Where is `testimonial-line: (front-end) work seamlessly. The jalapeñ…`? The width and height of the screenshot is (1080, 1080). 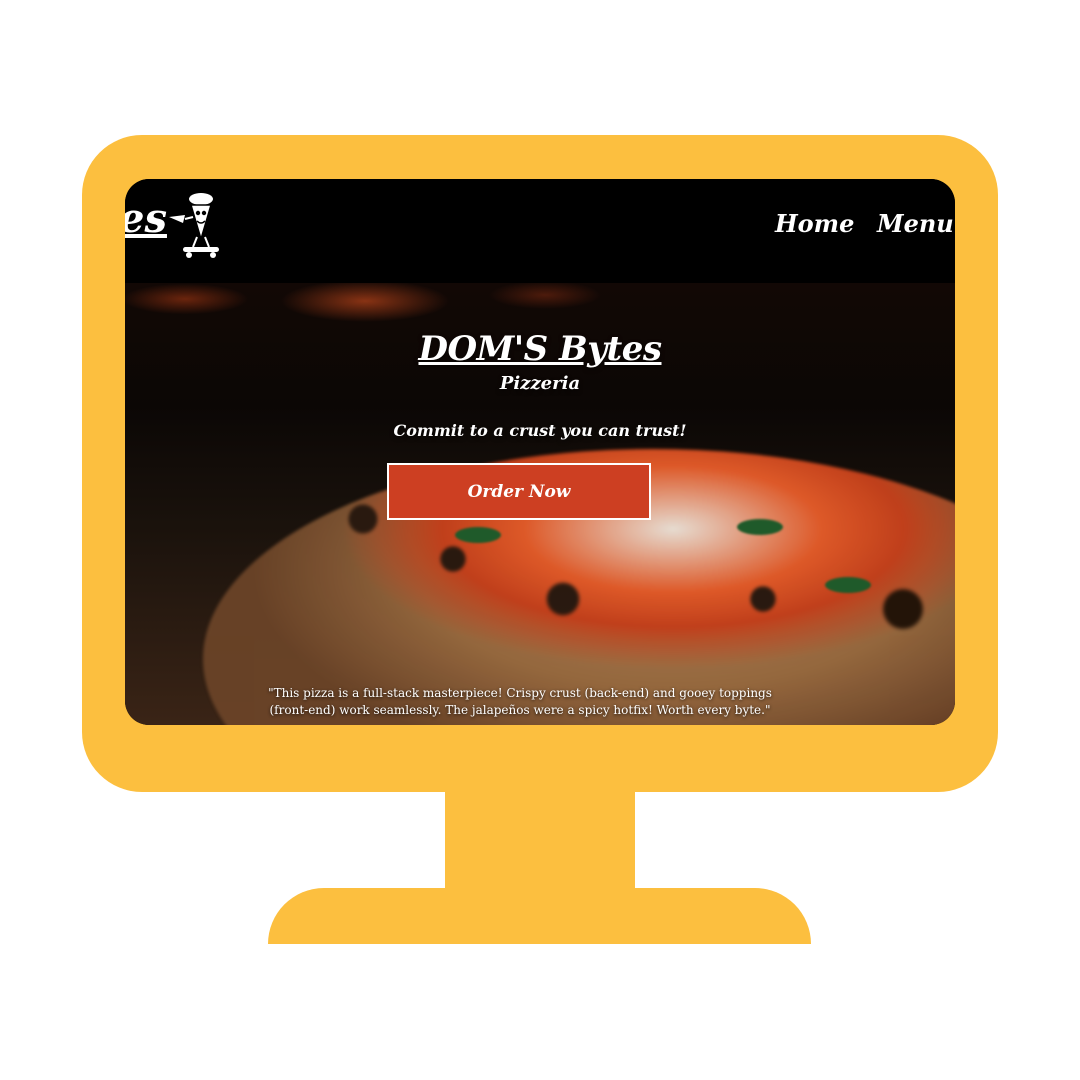 testimonial-line: (front-end) work seamlessly. The jalapeñ… is located at coordinates (520, 710).